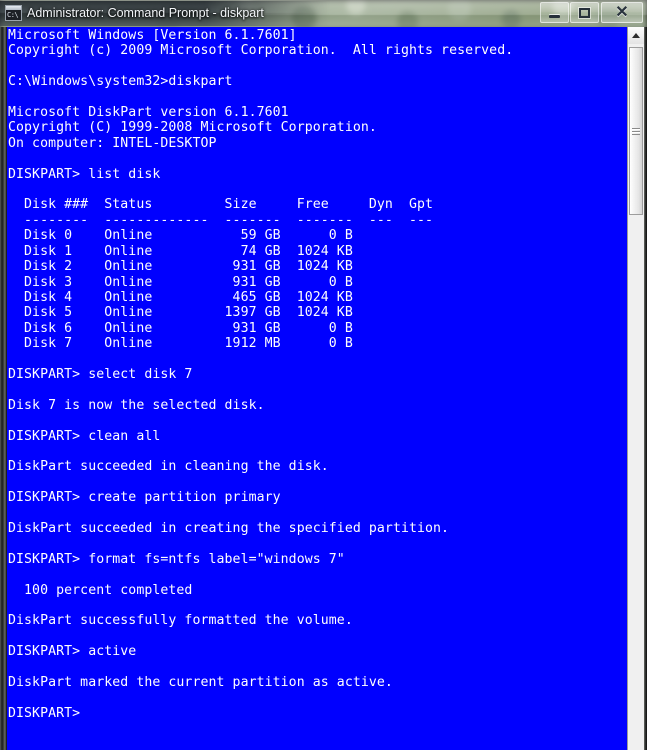 Image resolution: width=647 pixels, height=750 pixels. What do you see at coordinates (152, 35) in the screenshot?
I see `console-line: Microsoft Windows [Version 6.1.7601]` at bounding box center [152, 35].